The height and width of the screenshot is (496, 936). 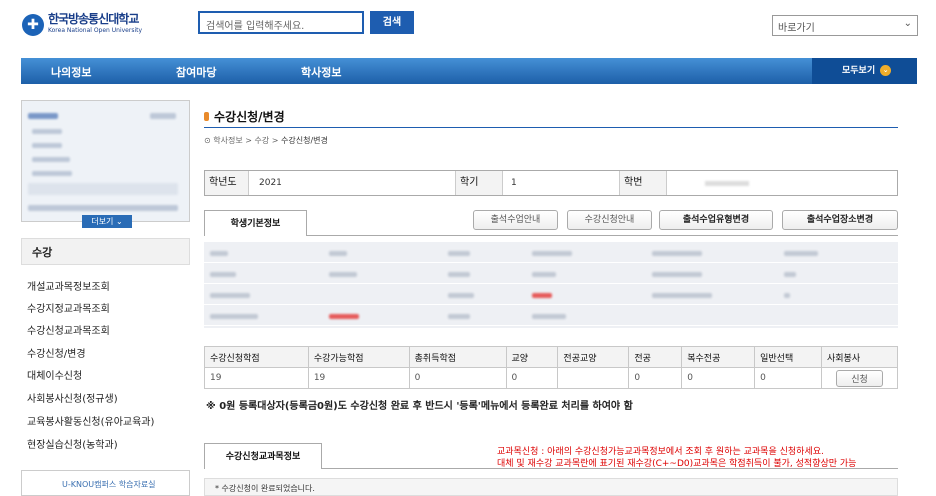 I want to click on sidebar-item-course-open: 개설교과목정보조회, so click(x=68, y=285).